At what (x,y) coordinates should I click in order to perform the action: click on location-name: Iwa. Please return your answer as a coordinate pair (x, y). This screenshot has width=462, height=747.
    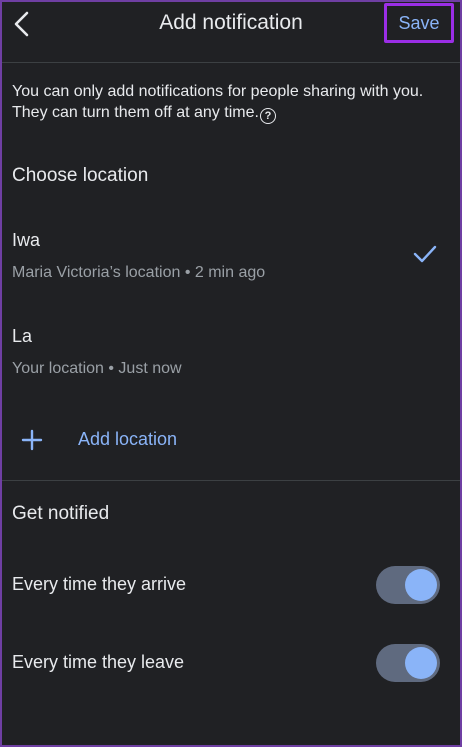
    Looking at the image, I should click on (26, 240).